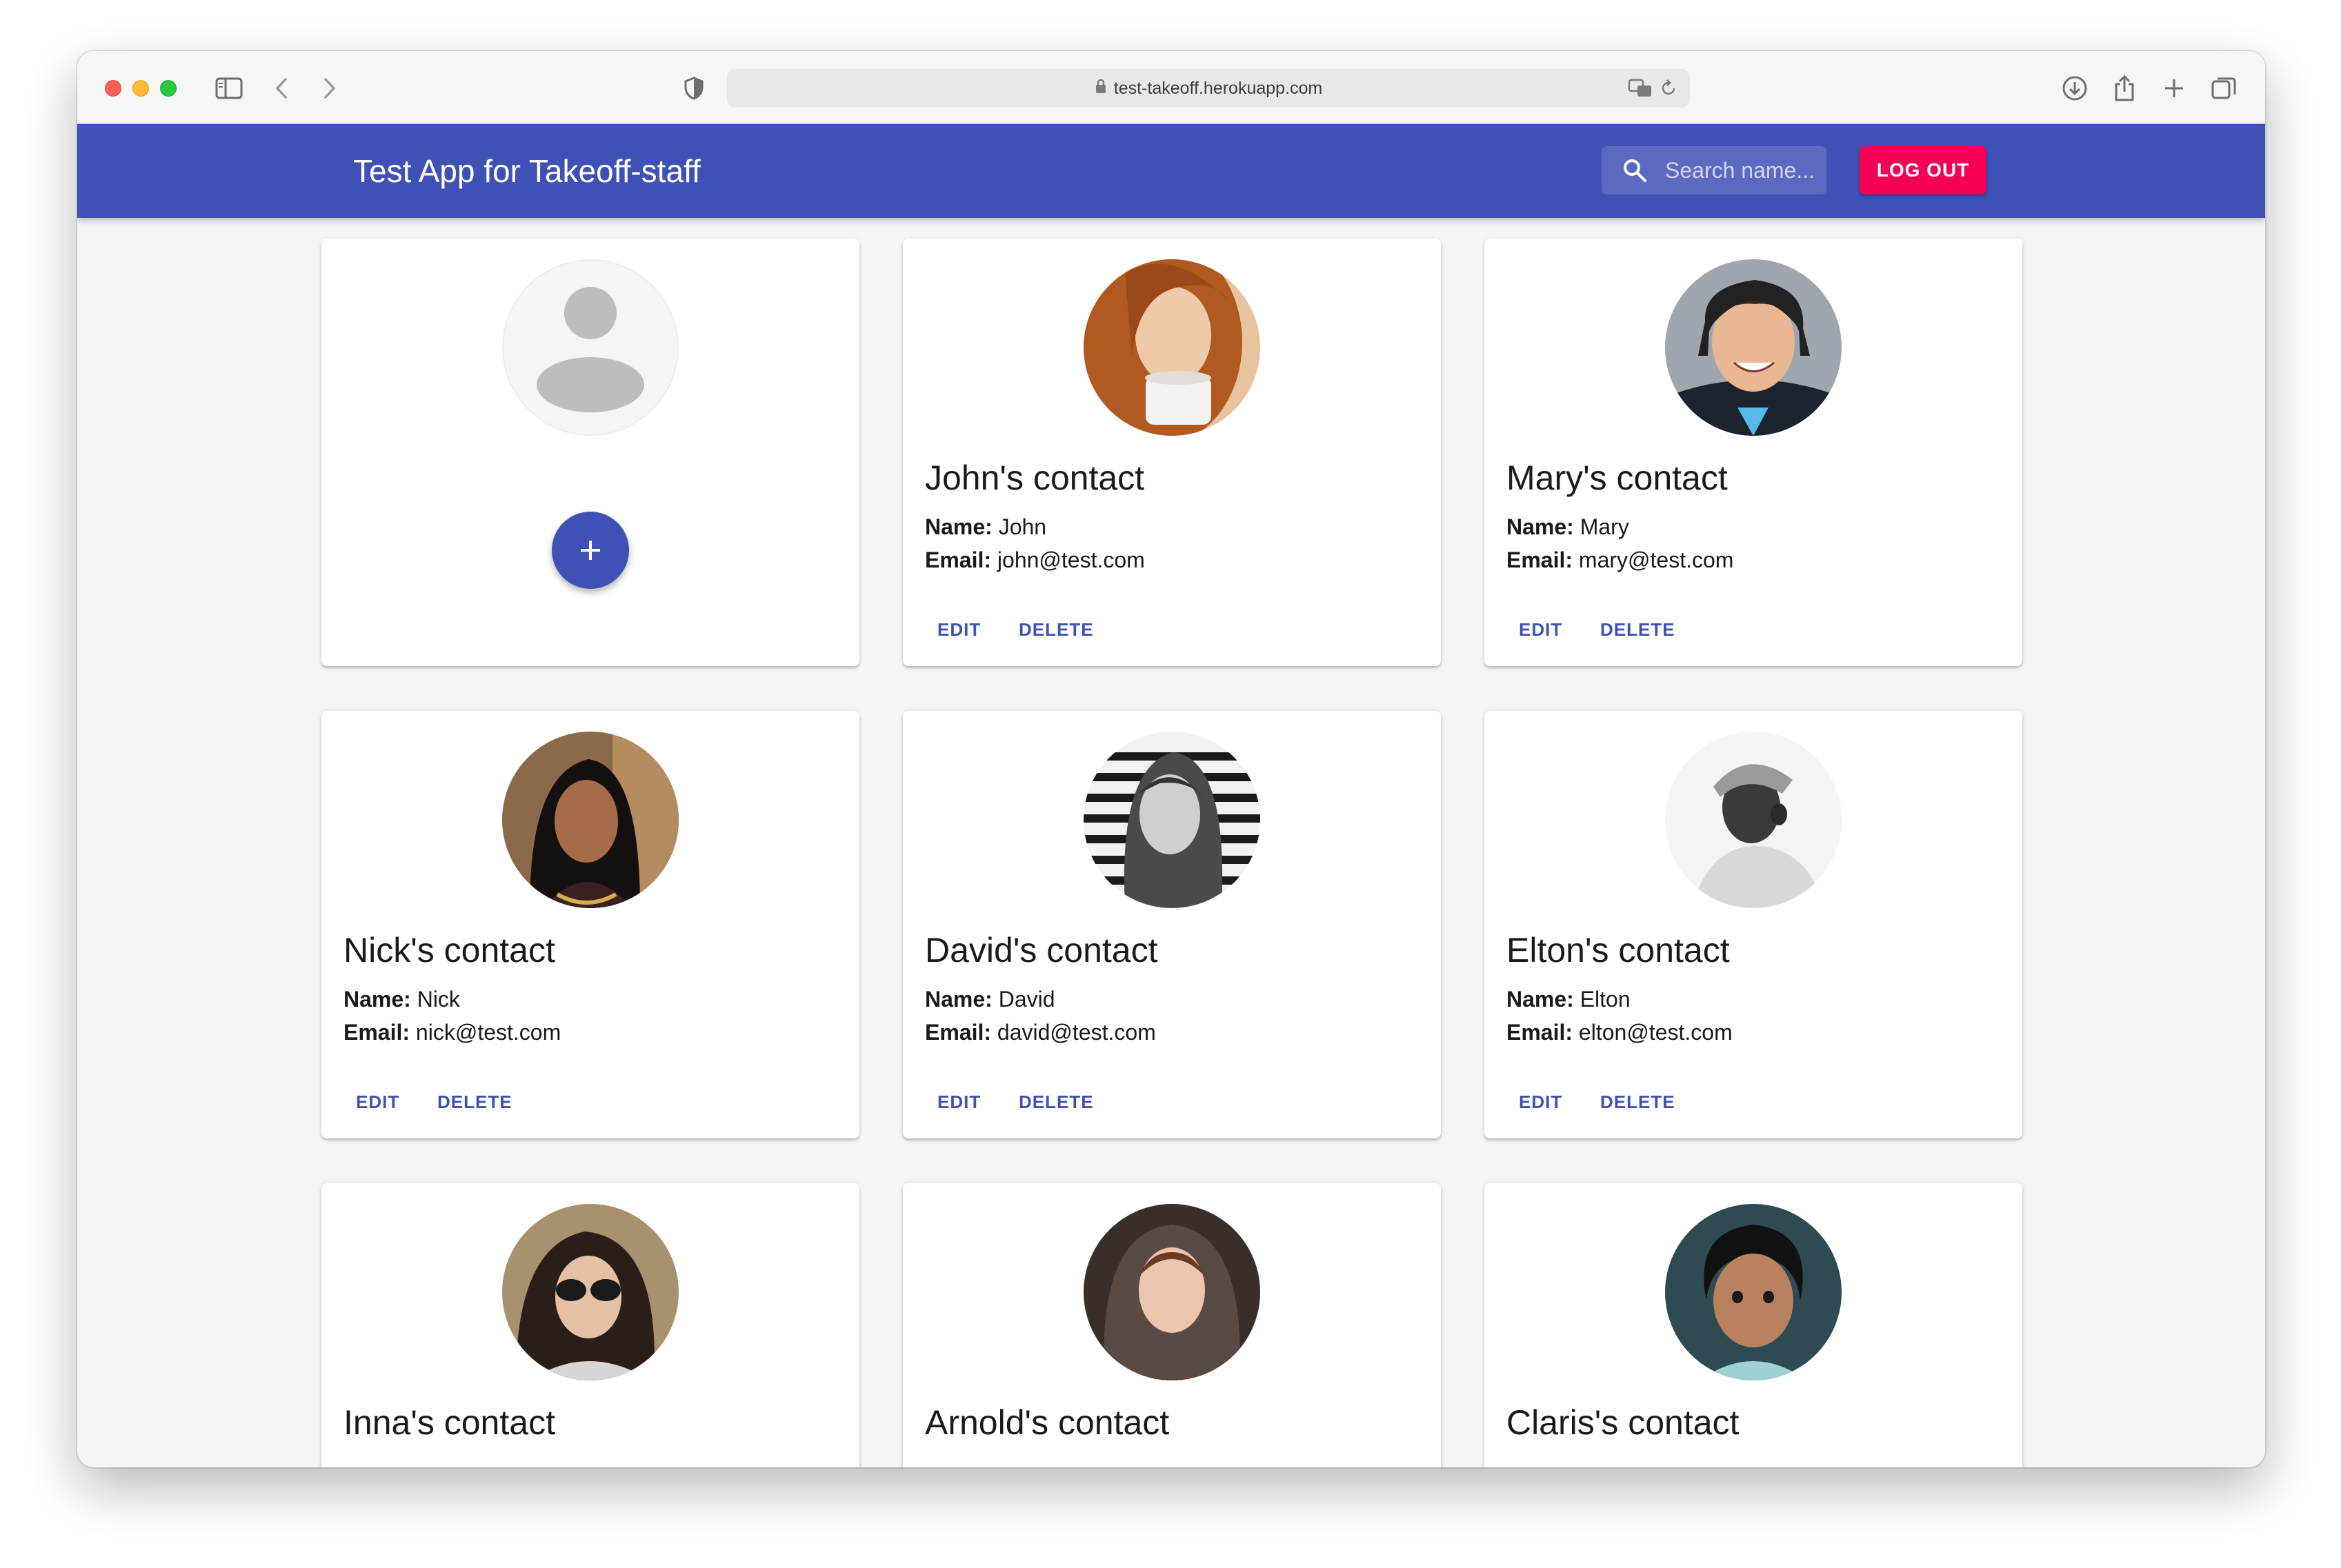 This screenshot has height=1568, width=2341. Describe the element at coordinates (1617, 478) in the screenshot. I see `contact-title: Mary's contact` at that location.